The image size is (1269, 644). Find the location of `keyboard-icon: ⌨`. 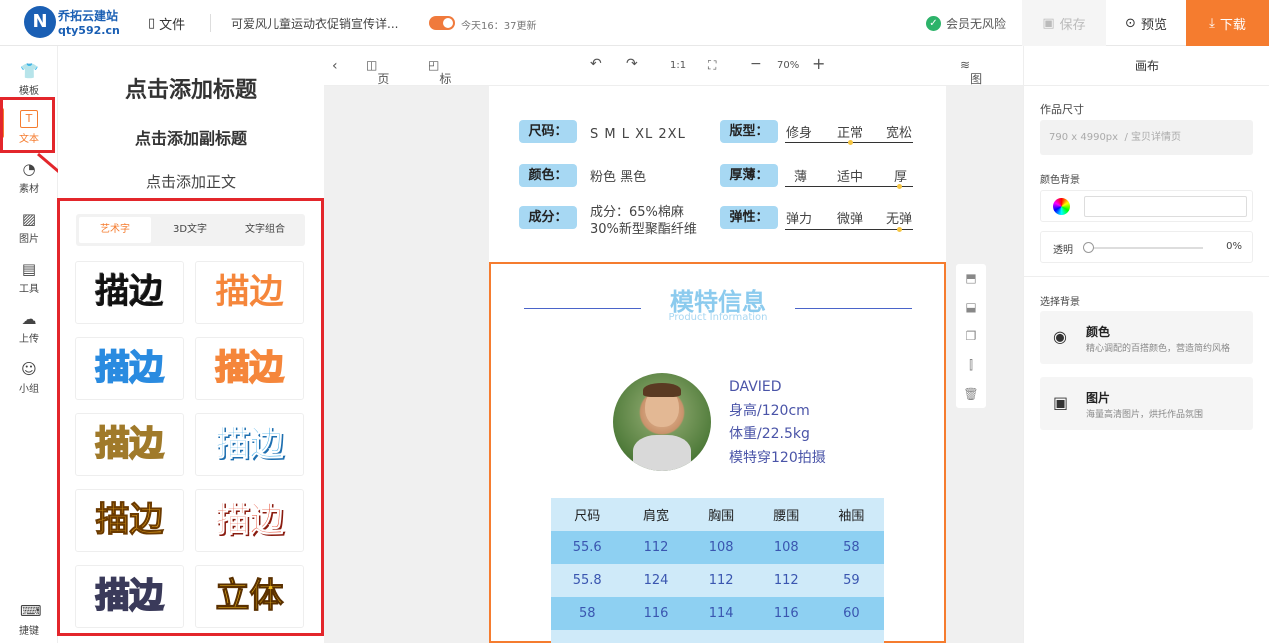

keyboard-icon: ⌨ is located at coordinates (31, 611).